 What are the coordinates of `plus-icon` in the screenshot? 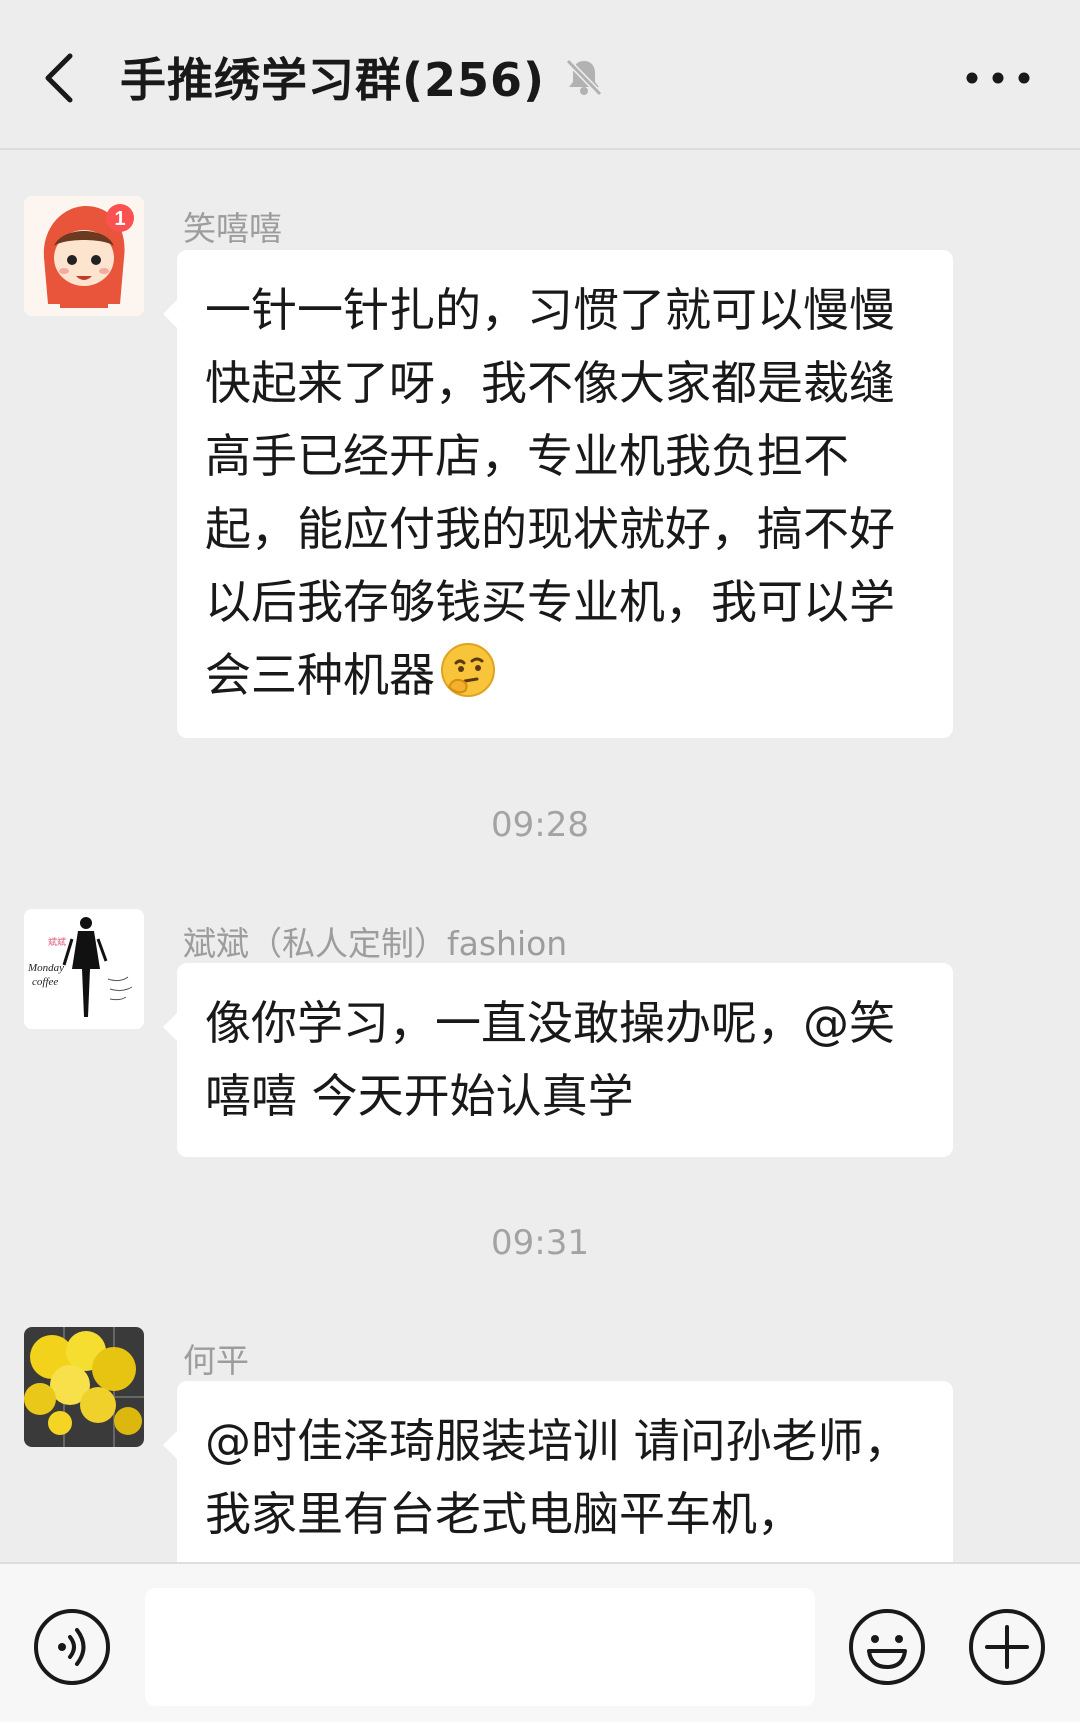 It's located at (1007, 1647).